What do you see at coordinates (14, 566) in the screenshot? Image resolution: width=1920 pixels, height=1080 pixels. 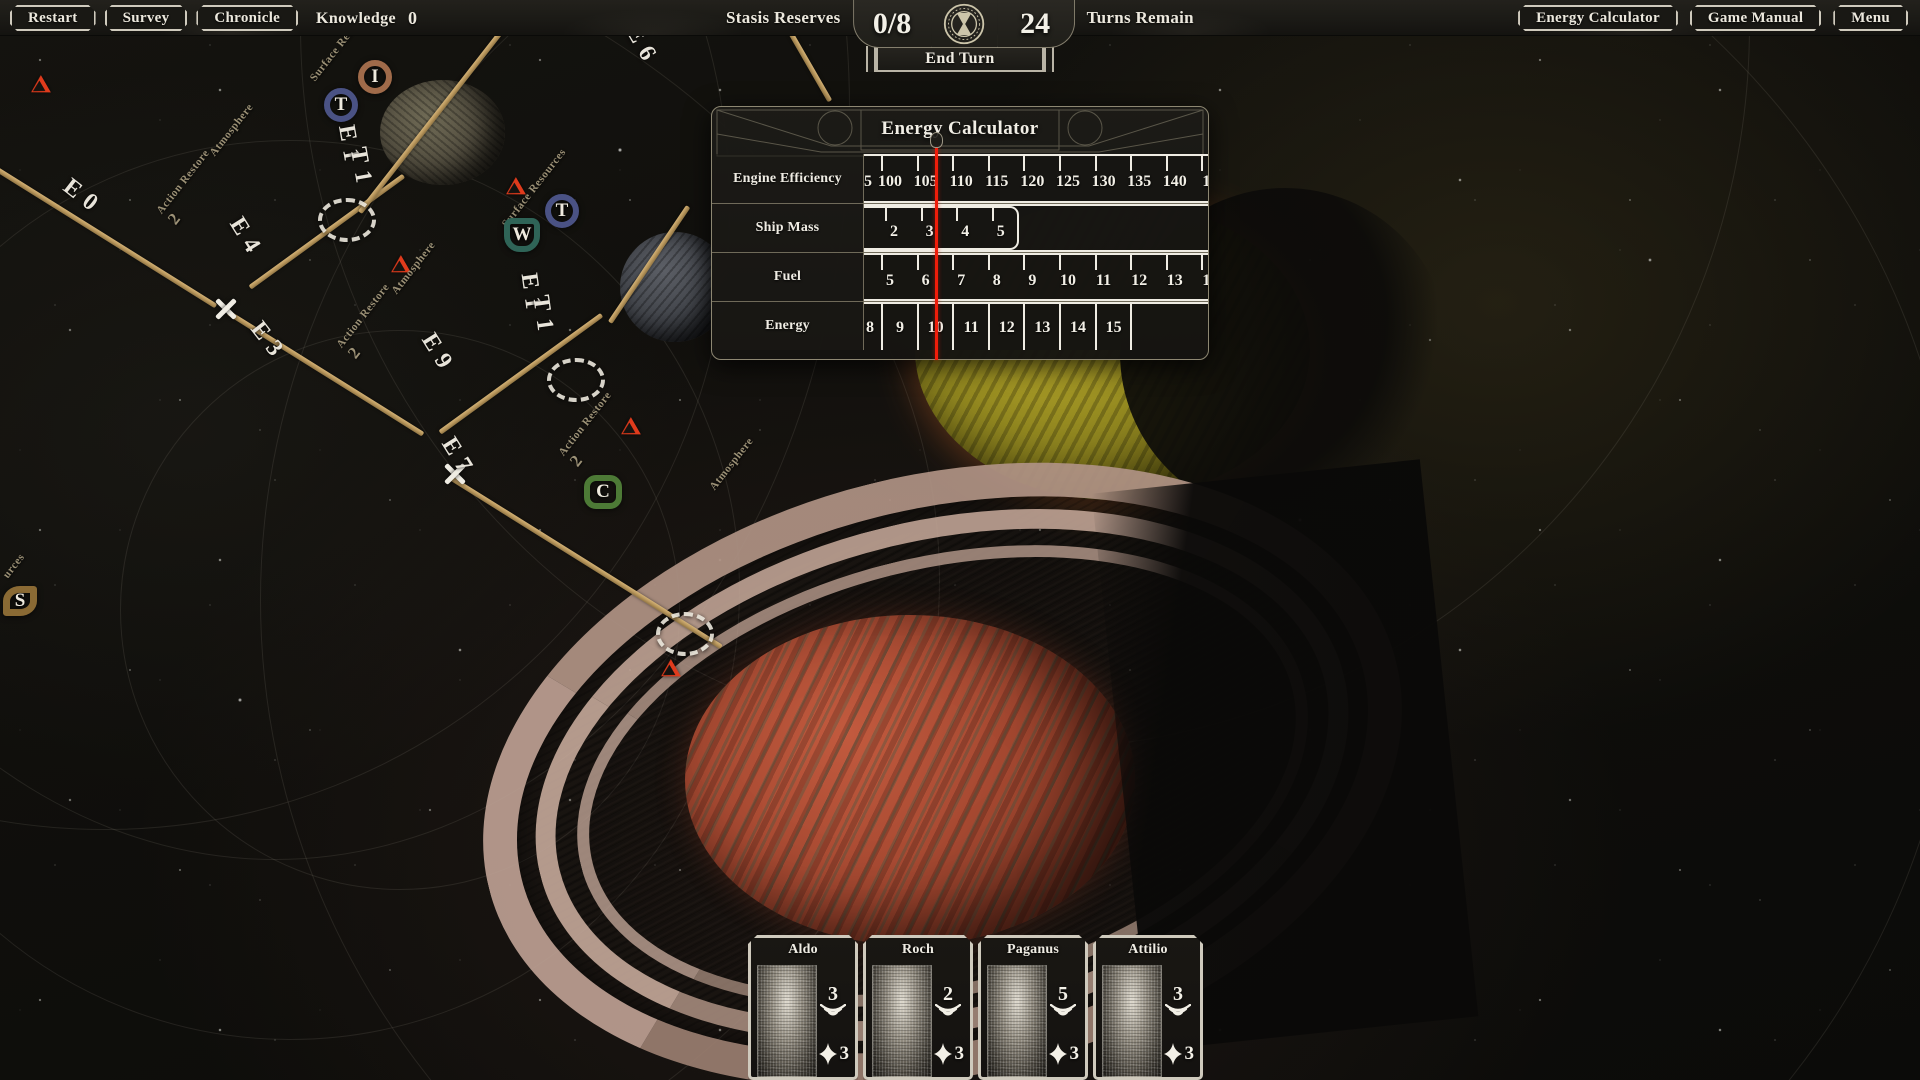 I see `map-annotation-text: urces` at bounding box center [14, 566].